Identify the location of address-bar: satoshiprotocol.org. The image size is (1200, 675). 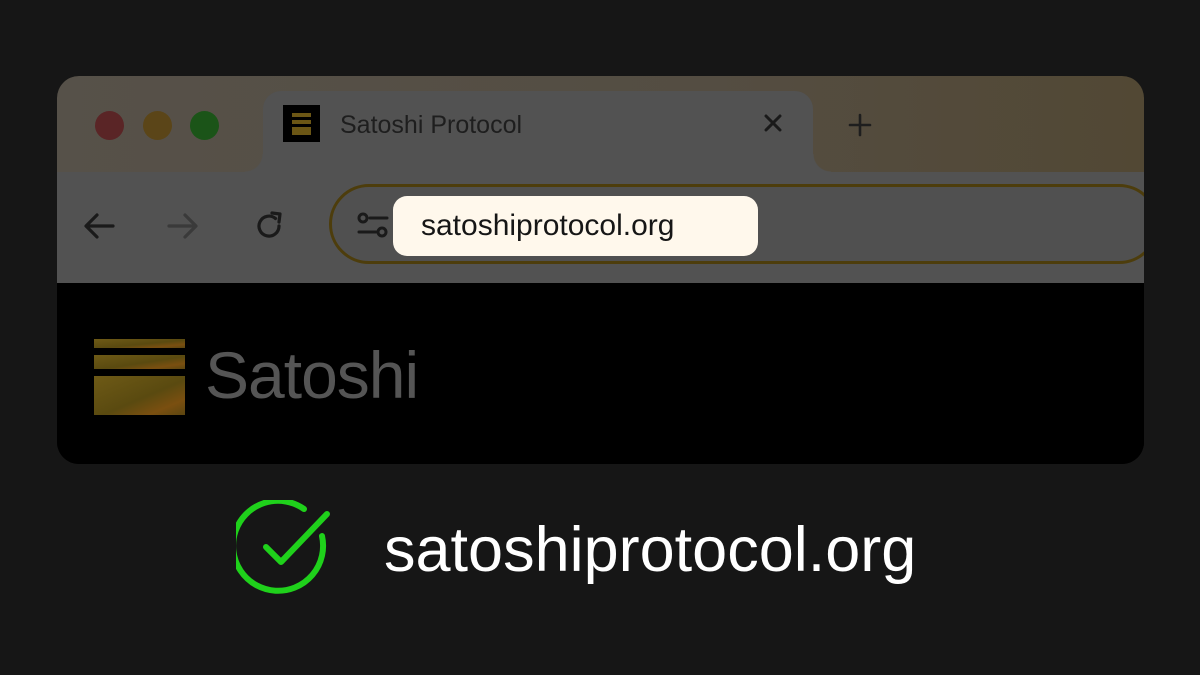
(736, 224).